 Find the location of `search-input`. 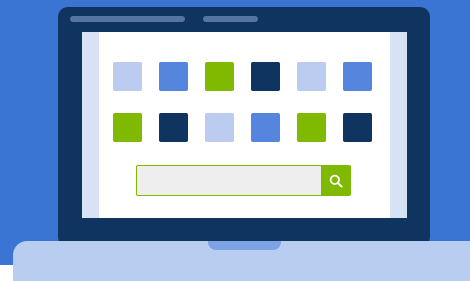

search-input is located at coordinates (229, 180).